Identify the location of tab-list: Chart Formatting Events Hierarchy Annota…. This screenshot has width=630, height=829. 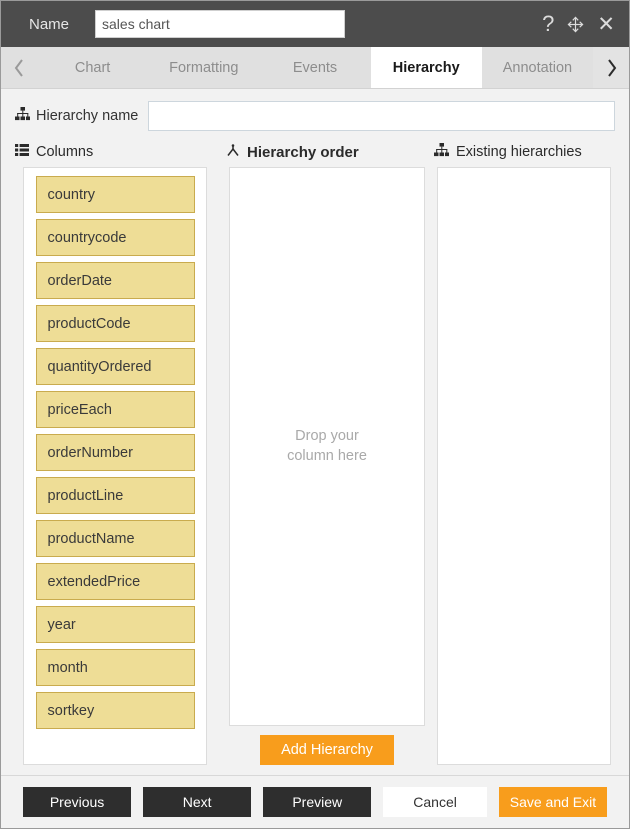
(315, 67).